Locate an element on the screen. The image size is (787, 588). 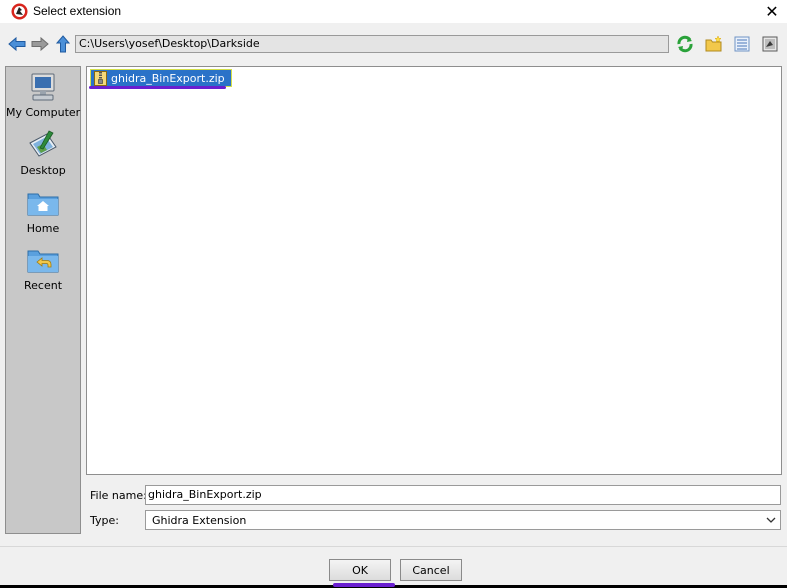
desktop-icon is located at coordinates (43, 143).